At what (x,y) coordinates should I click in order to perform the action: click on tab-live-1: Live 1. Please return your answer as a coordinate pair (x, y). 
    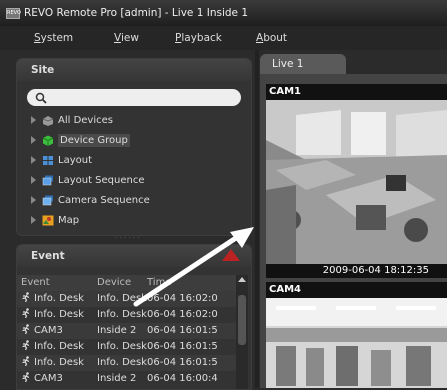
    Looking at the image, I should click on (303, 64).